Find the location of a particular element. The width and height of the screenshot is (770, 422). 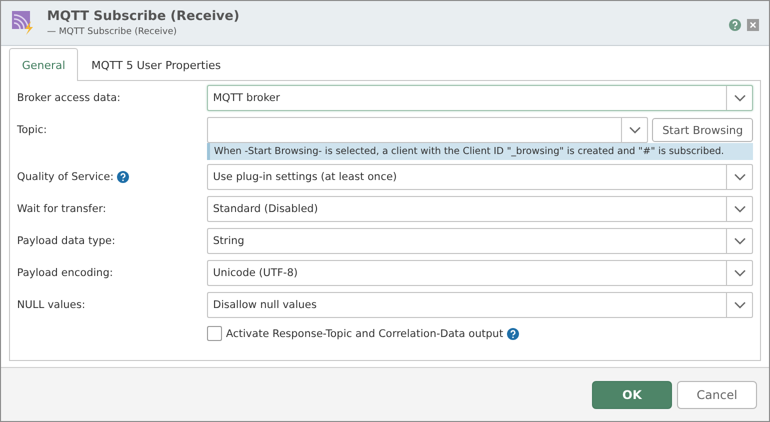

field-label: Broker access data: is located at coordinates (68, 98).